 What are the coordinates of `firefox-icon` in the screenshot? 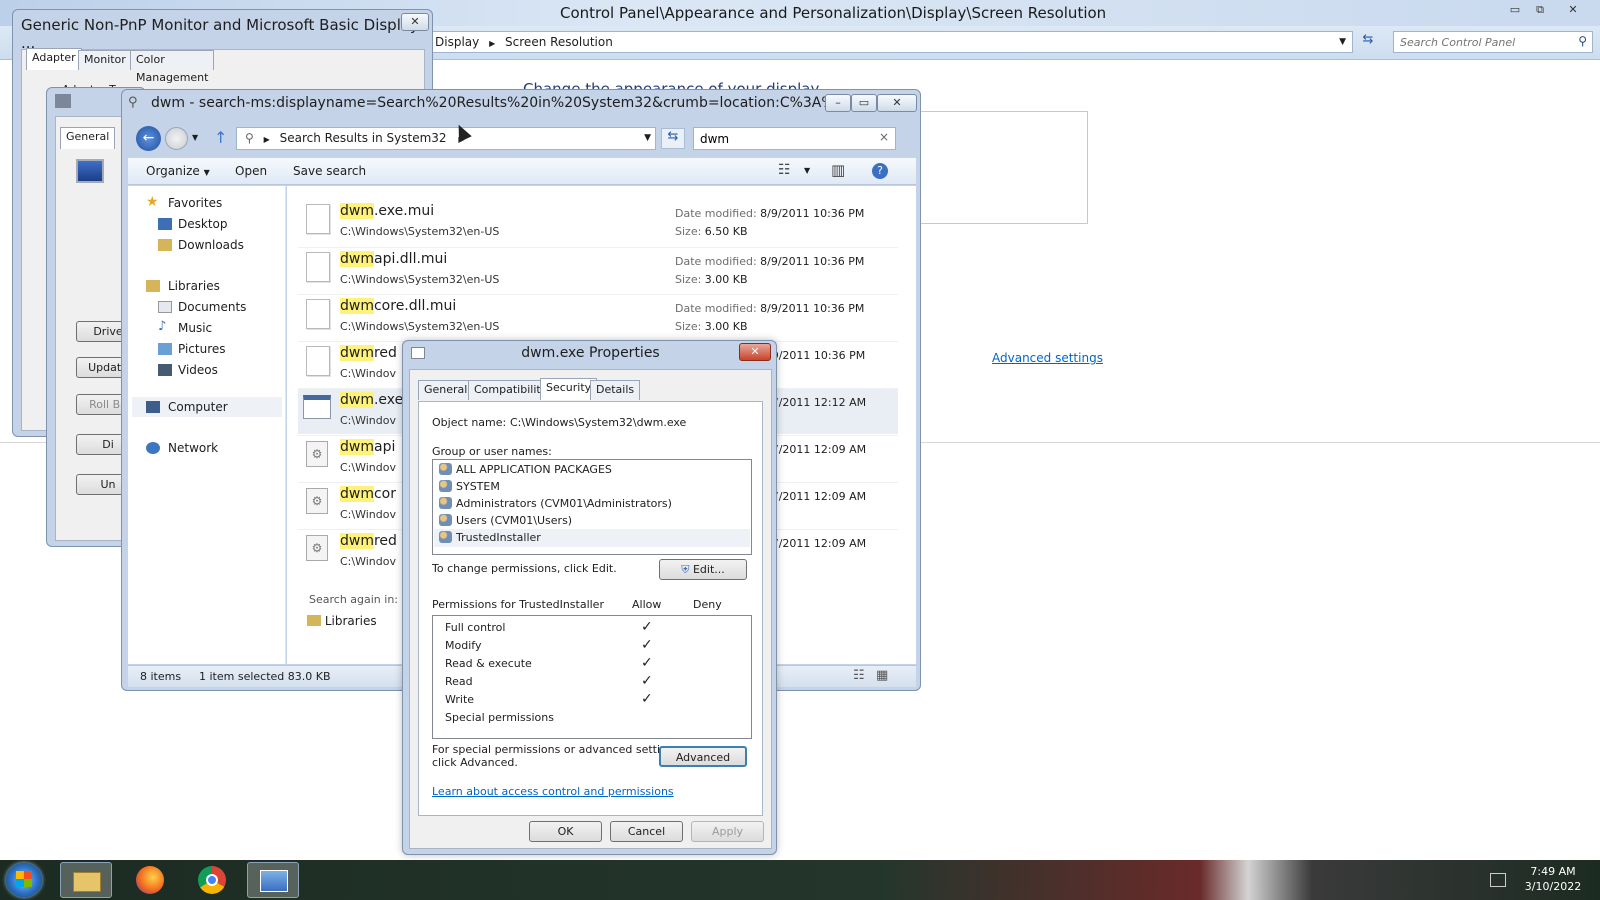 It's located at (150, 880).